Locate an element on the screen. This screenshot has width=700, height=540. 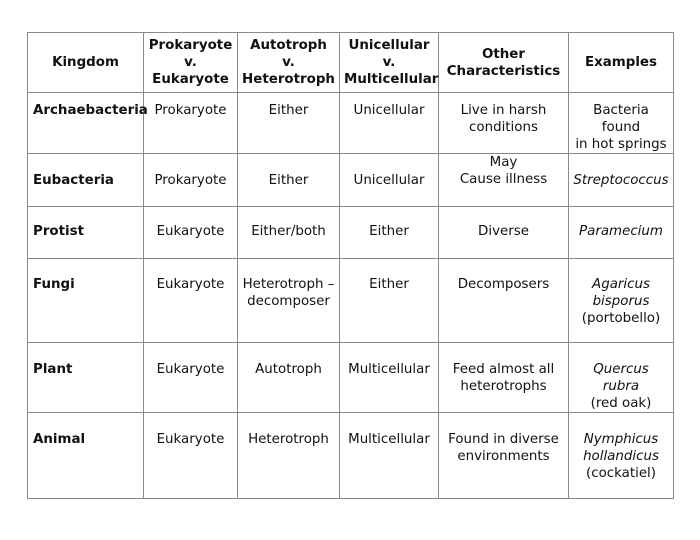
header-line: Multicellular is located at coordinates (391, 79).